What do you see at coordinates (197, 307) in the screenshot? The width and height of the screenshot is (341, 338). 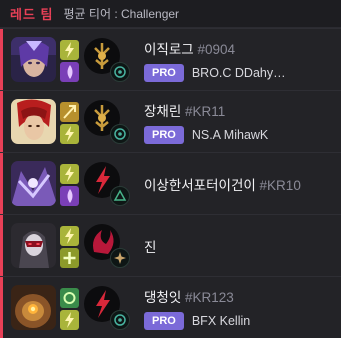 I see `player-info: 댕청잇 #KR123 PRO BFX Kellin` at bounding box center [197, 307].